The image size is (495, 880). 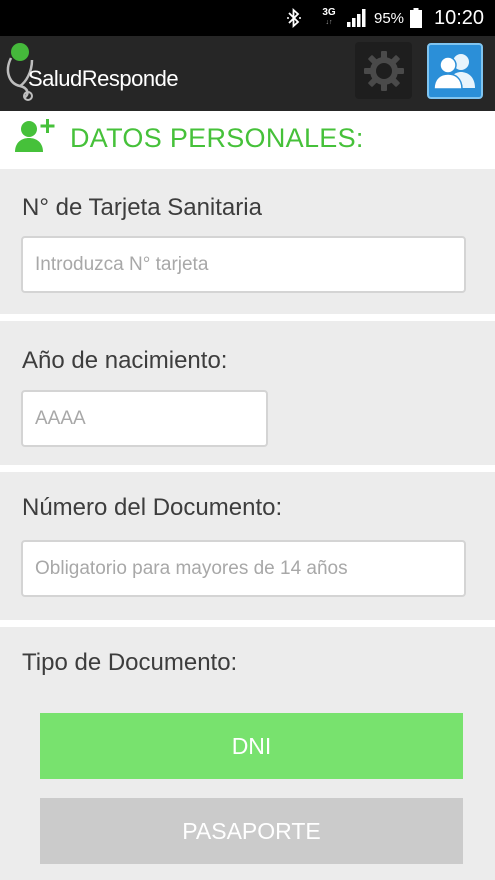 What do you see at coordinates (142, 207) in the screenshot?
I see `tarjeta-label: N° de Tarjeta Sanitaria` at bounding box center [142, 207].